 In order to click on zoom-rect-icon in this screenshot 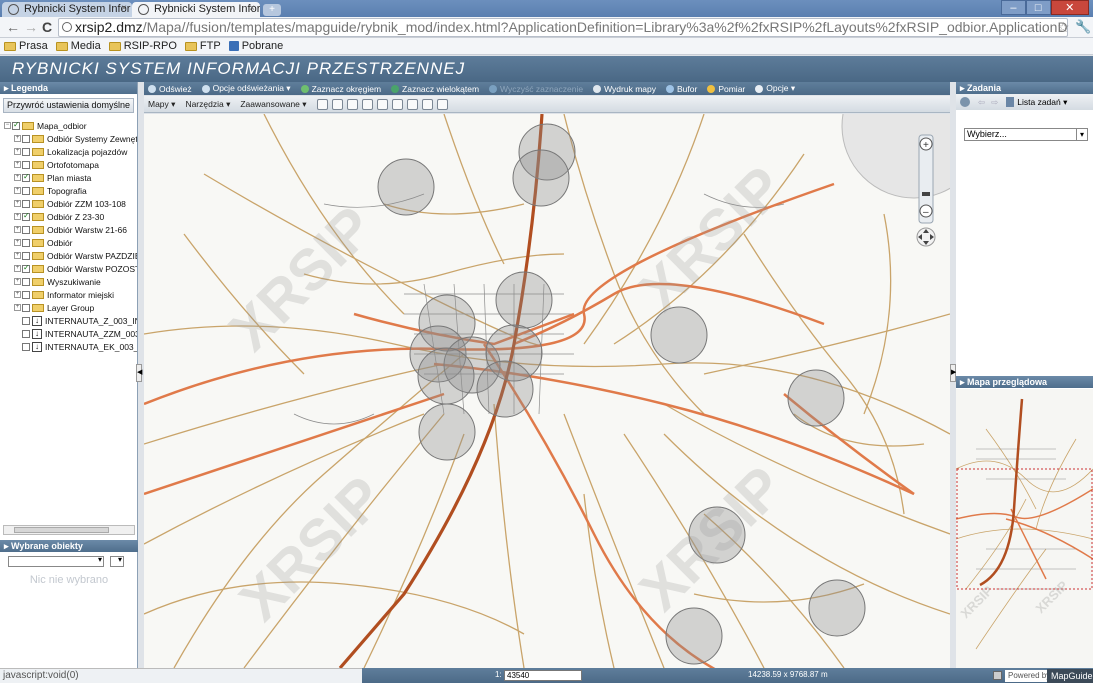, I will do `click(352, 104)`.